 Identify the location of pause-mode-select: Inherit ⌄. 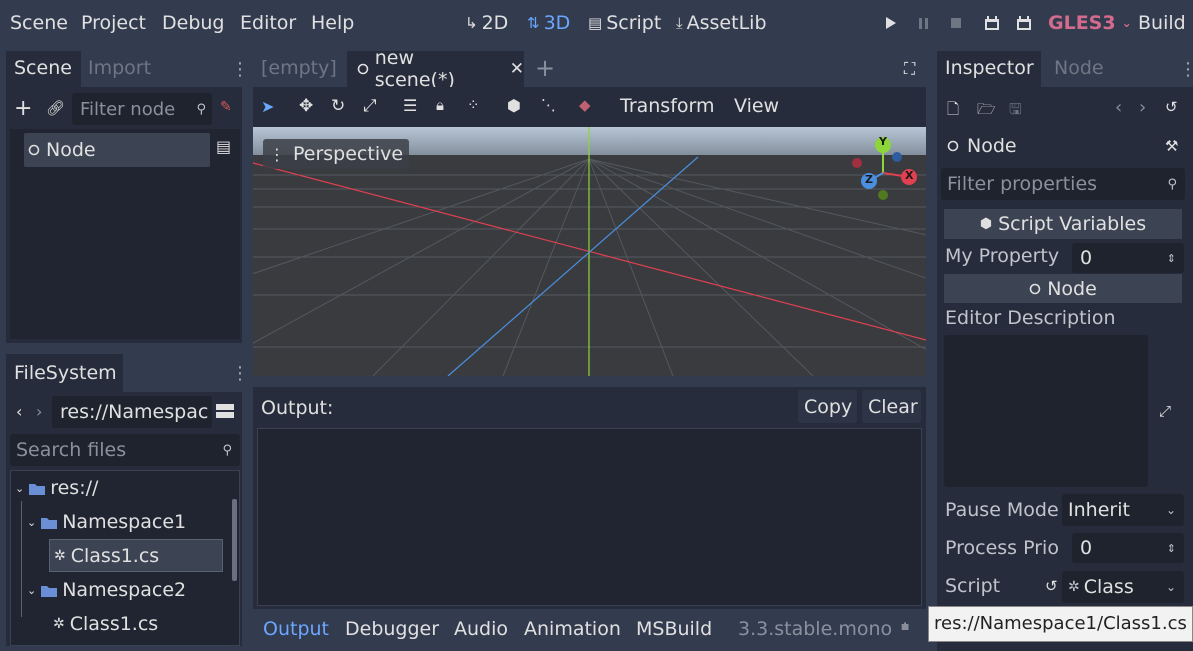
(1123, 510).